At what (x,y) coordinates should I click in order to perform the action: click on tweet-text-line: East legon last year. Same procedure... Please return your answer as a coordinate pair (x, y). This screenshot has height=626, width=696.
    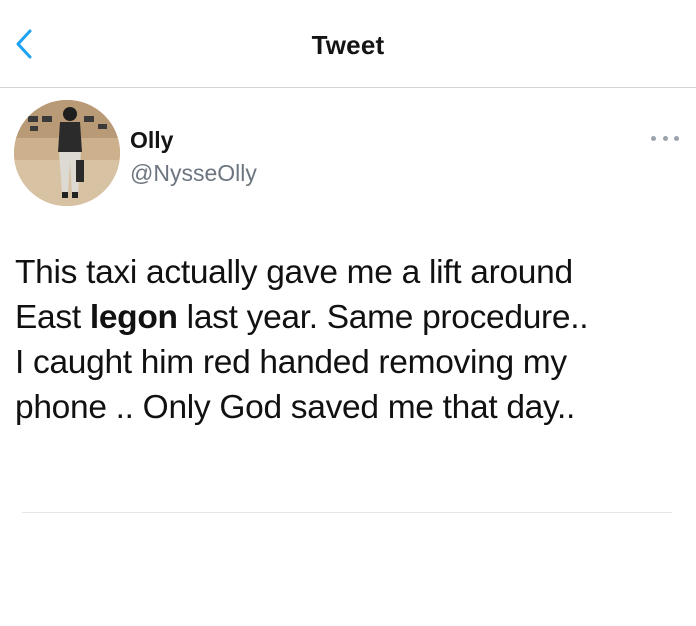
    Looking at the image, I should click on (350, 317).